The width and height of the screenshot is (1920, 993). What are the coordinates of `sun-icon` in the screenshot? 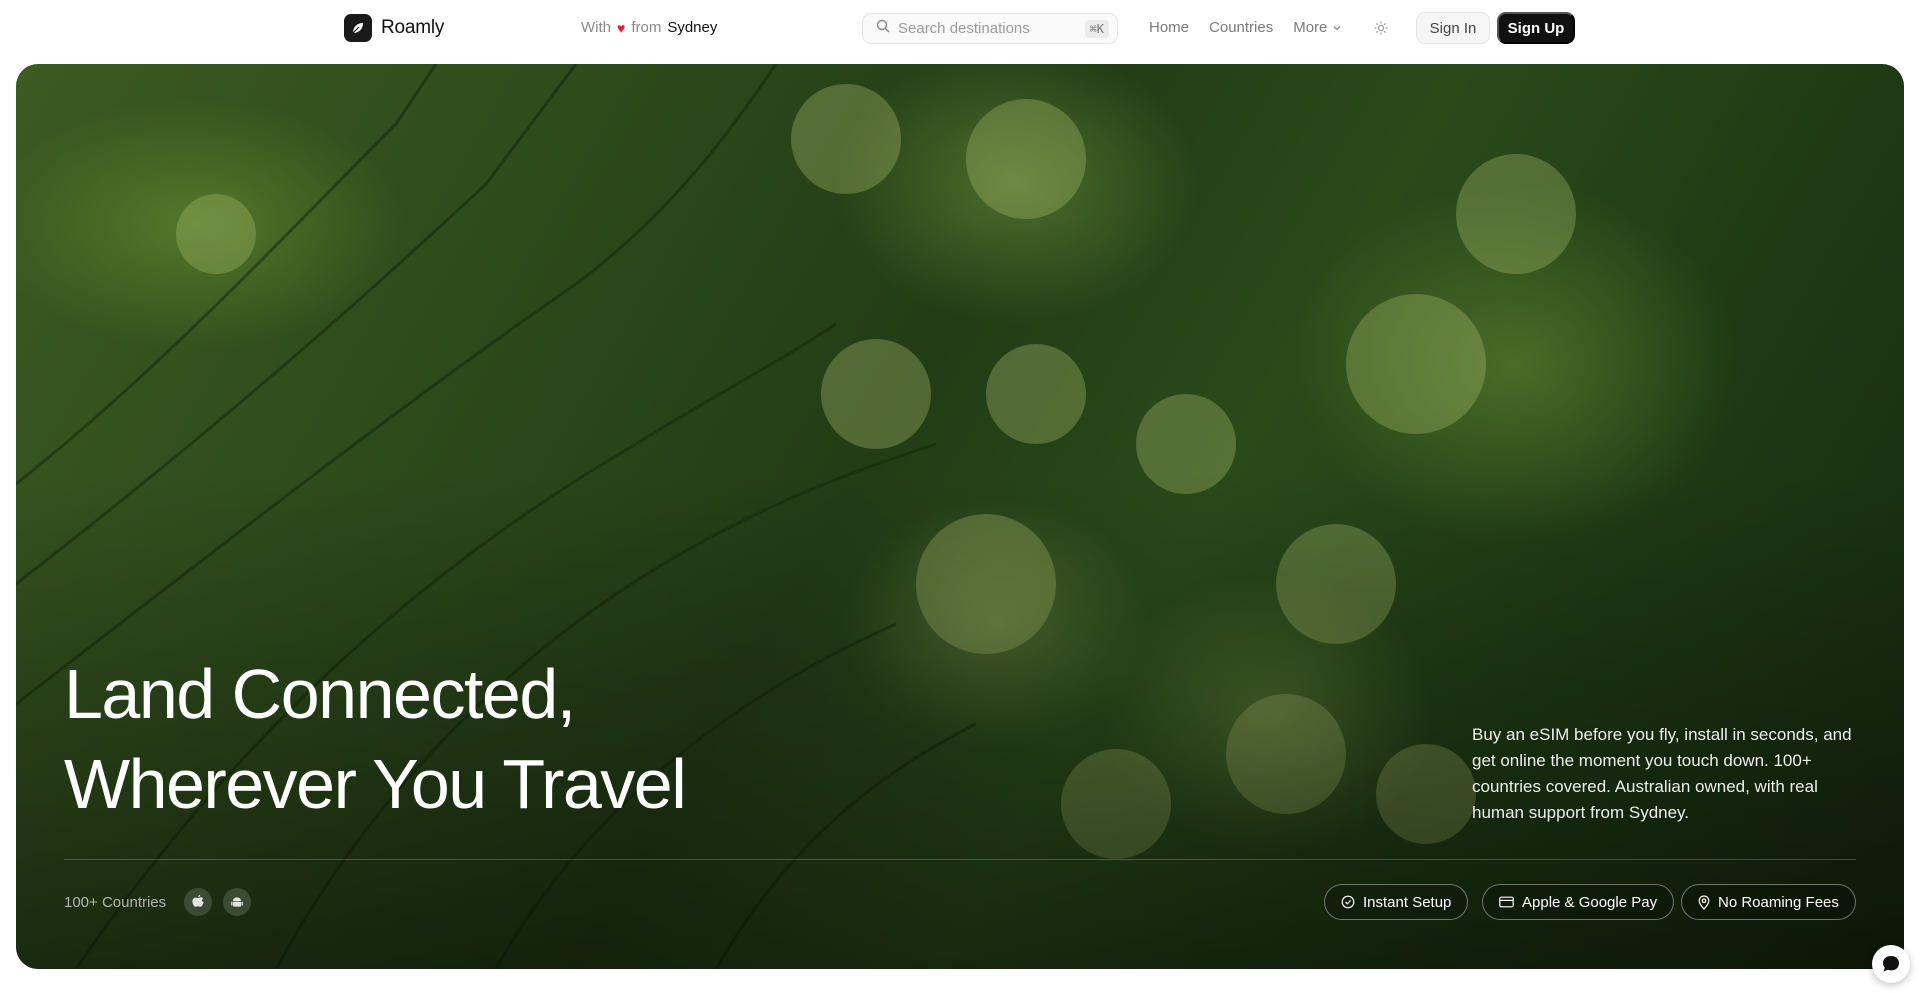 It's located at (1381, 28).